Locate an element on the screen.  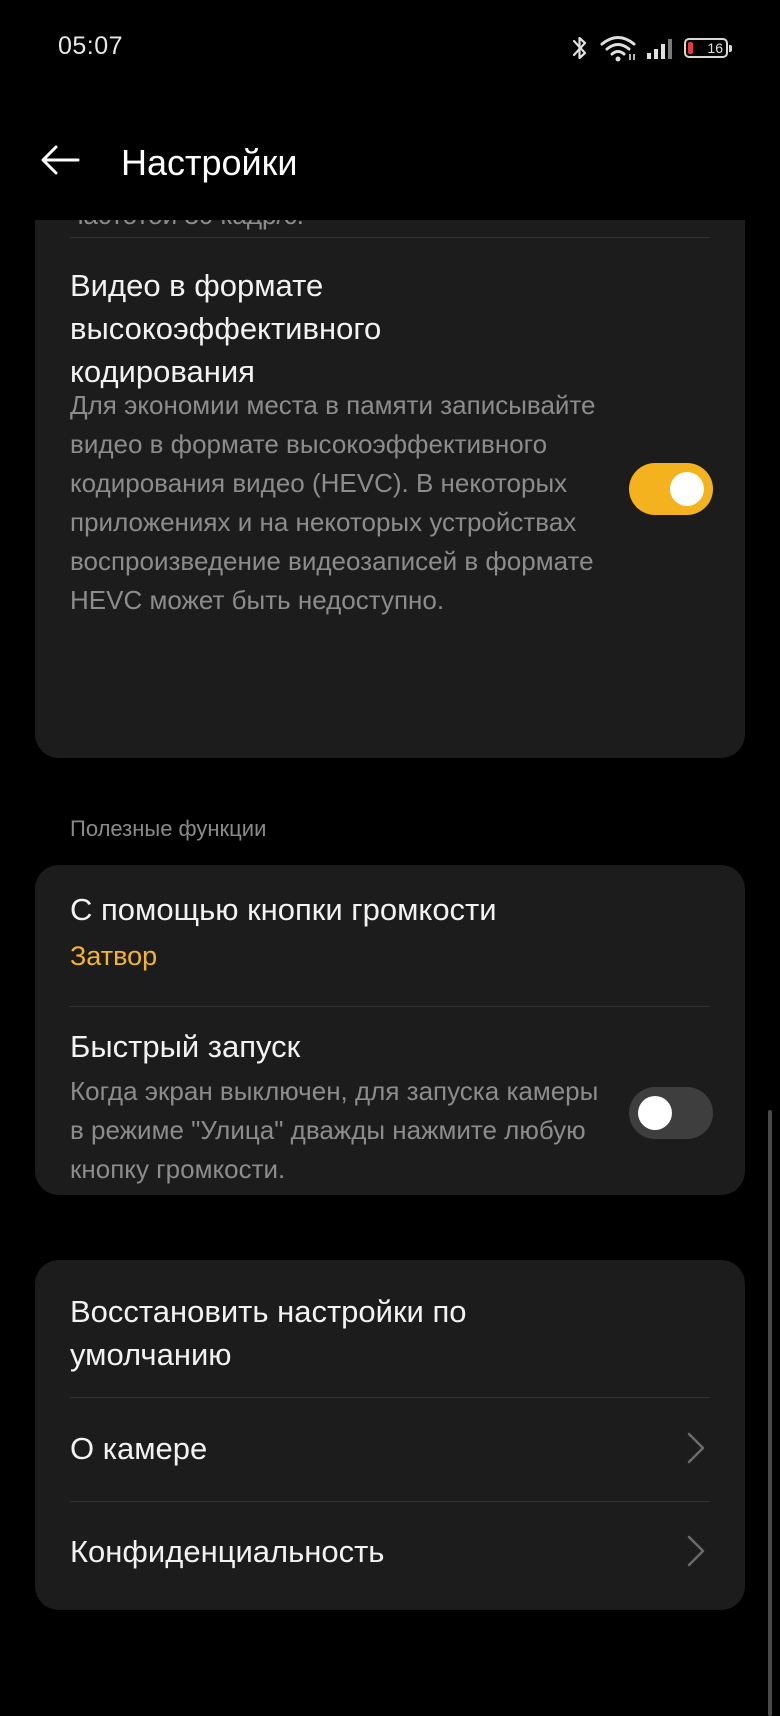
section-header-useful: Полезные функции is located at coordinates (168, 828).